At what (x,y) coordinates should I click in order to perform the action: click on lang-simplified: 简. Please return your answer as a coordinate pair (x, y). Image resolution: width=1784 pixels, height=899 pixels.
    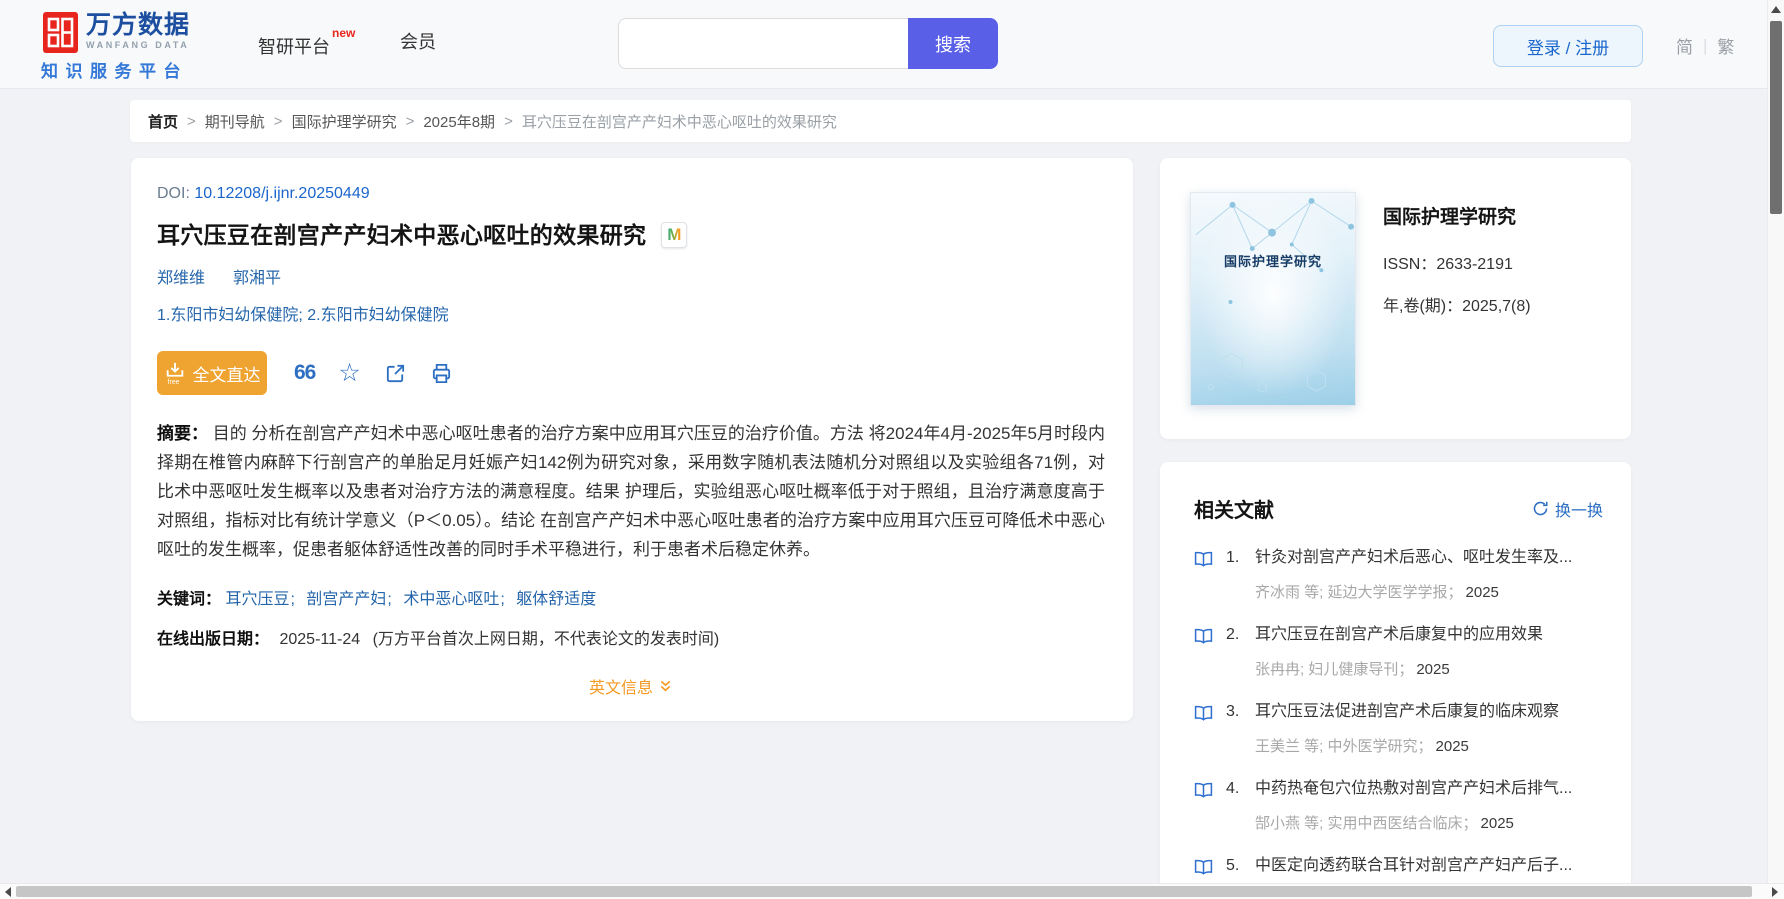
    Looking at the image, I should click on (1684, 45).